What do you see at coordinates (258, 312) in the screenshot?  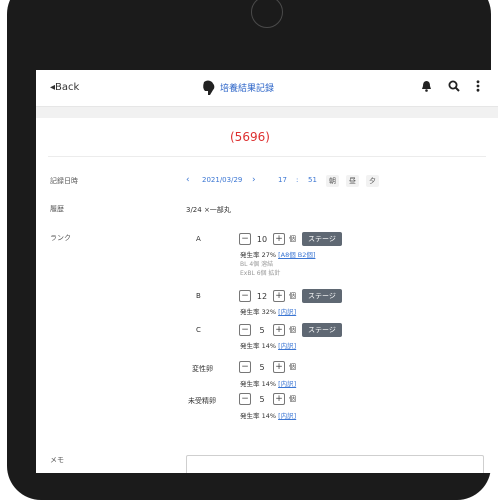 I see `rate-text: 発生率 32%` at bounding box center [258, 312].